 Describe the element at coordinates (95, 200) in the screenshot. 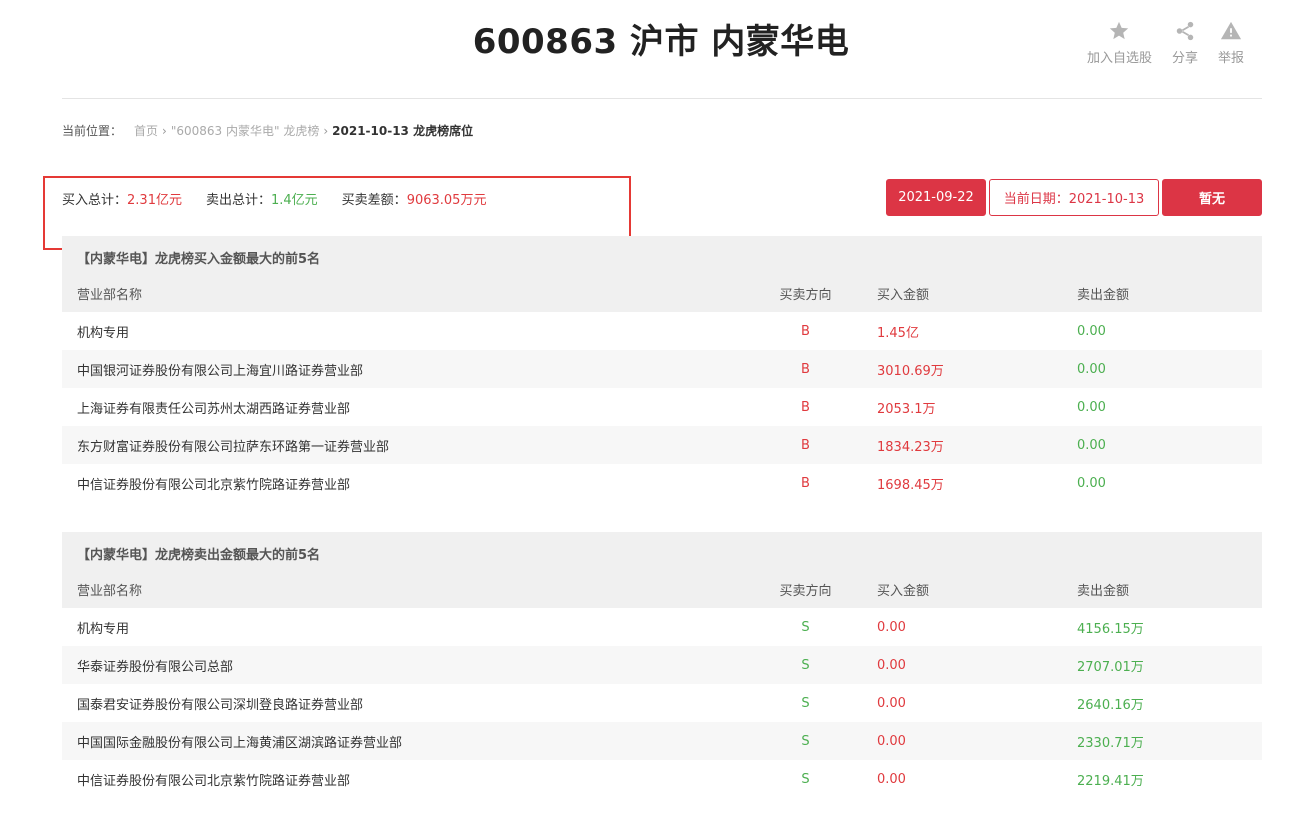

I see `buy-total-label: 买入总计：` at that location.